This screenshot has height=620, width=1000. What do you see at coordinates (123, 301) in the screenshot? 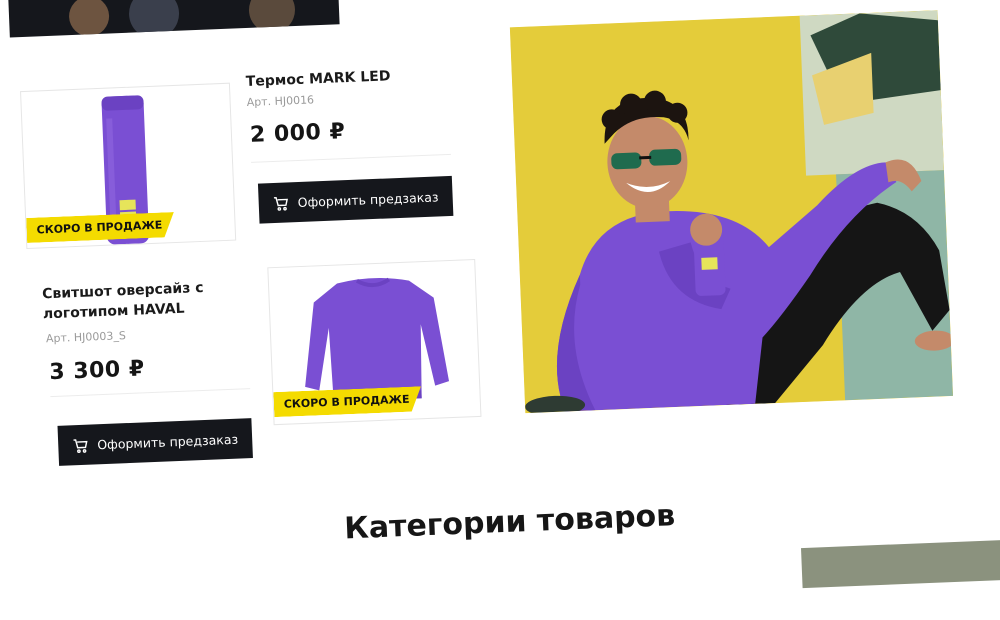
I see `product-title: Свитшот оверсайз с логотипом HAVAL` at bounding box center [123, 301].